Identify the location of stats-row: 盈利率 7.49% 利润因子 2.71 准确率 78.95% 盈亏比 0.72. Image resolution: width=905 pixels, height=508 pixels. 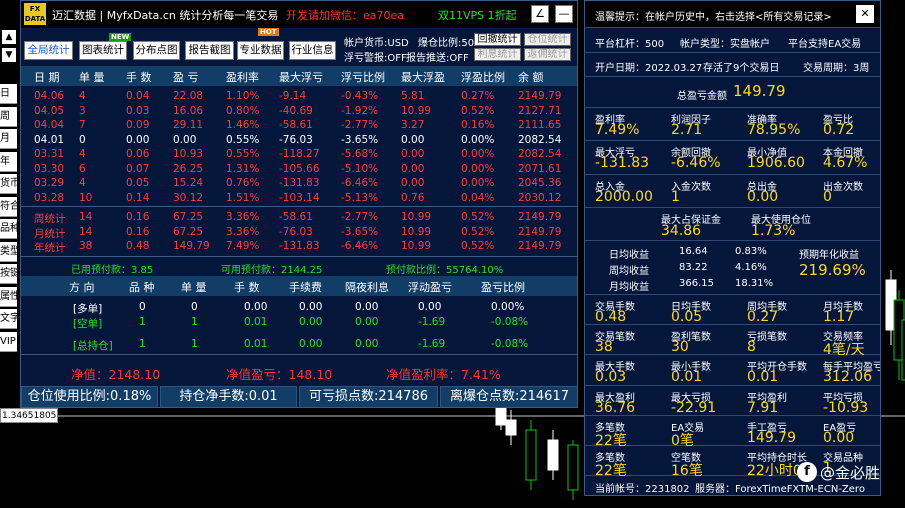
(732, 125).